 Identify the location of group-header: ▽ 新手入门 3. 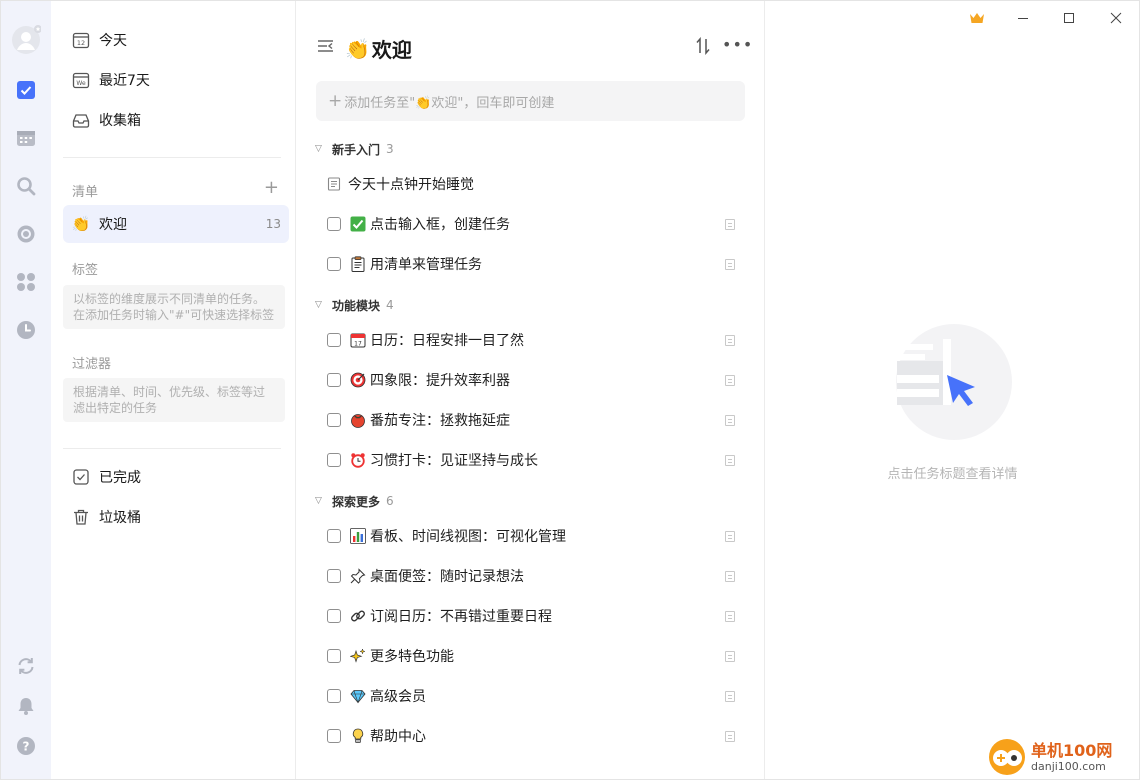
(354, 149).